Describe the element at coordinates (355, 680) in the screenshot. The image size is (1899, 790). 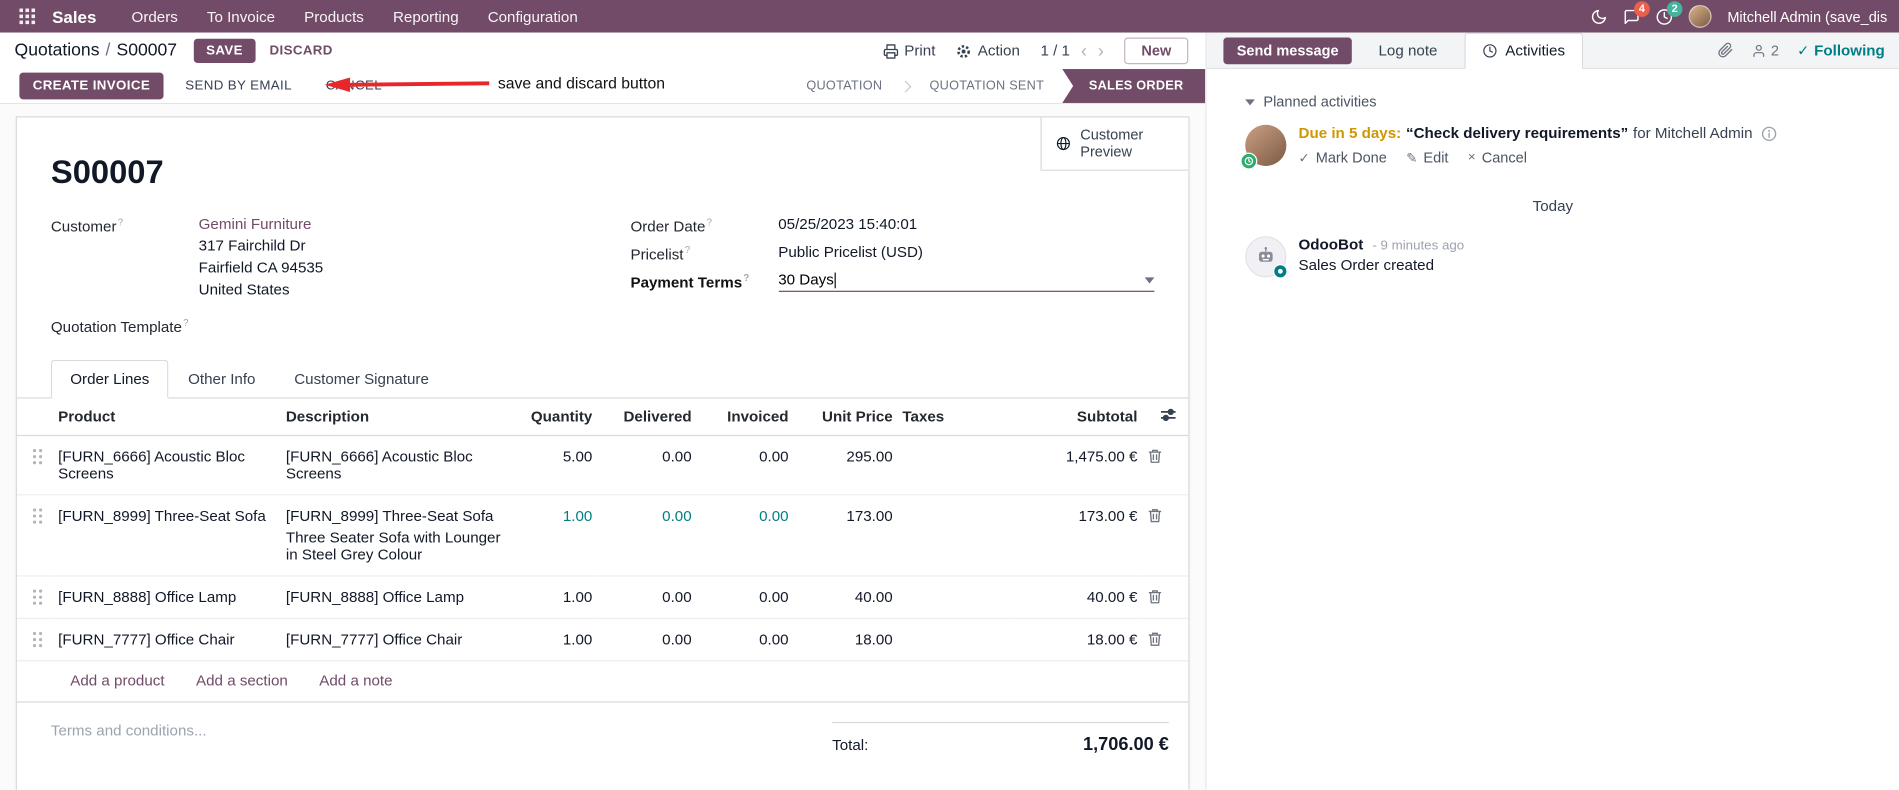
I see `add-note-link: Add a note` at that location.